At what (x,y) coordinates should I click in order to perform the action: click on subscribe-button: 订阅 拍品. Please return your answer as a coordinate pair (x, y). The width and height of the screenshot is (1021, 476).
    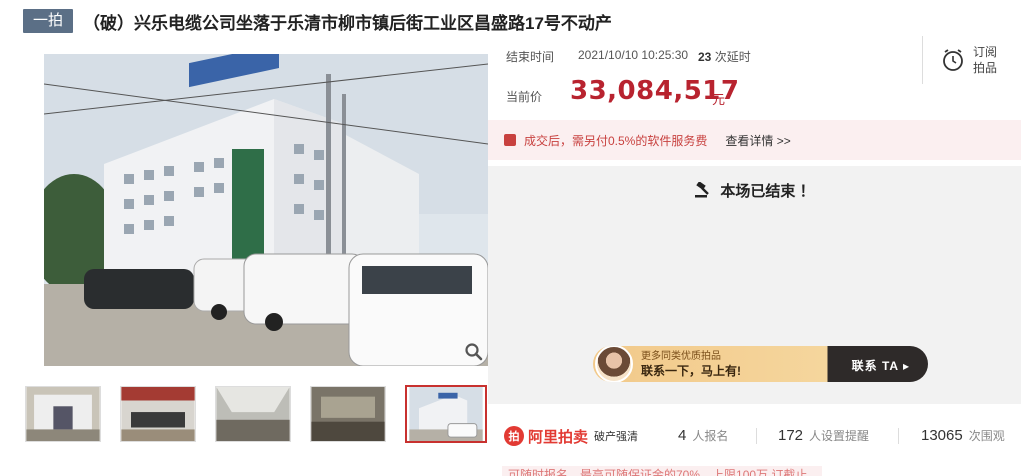
    Looking at the image, I should click on (969, 60).